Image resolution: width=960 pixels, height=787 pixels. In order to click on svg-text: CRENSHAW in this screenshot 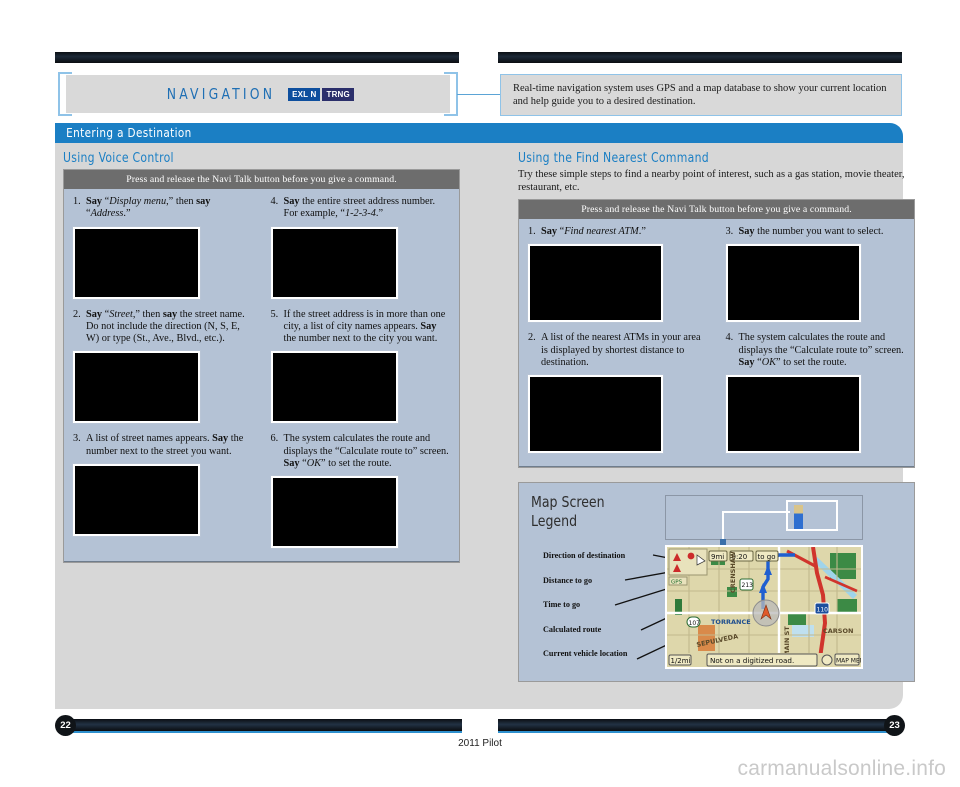, I will do `click(733, 573)`.